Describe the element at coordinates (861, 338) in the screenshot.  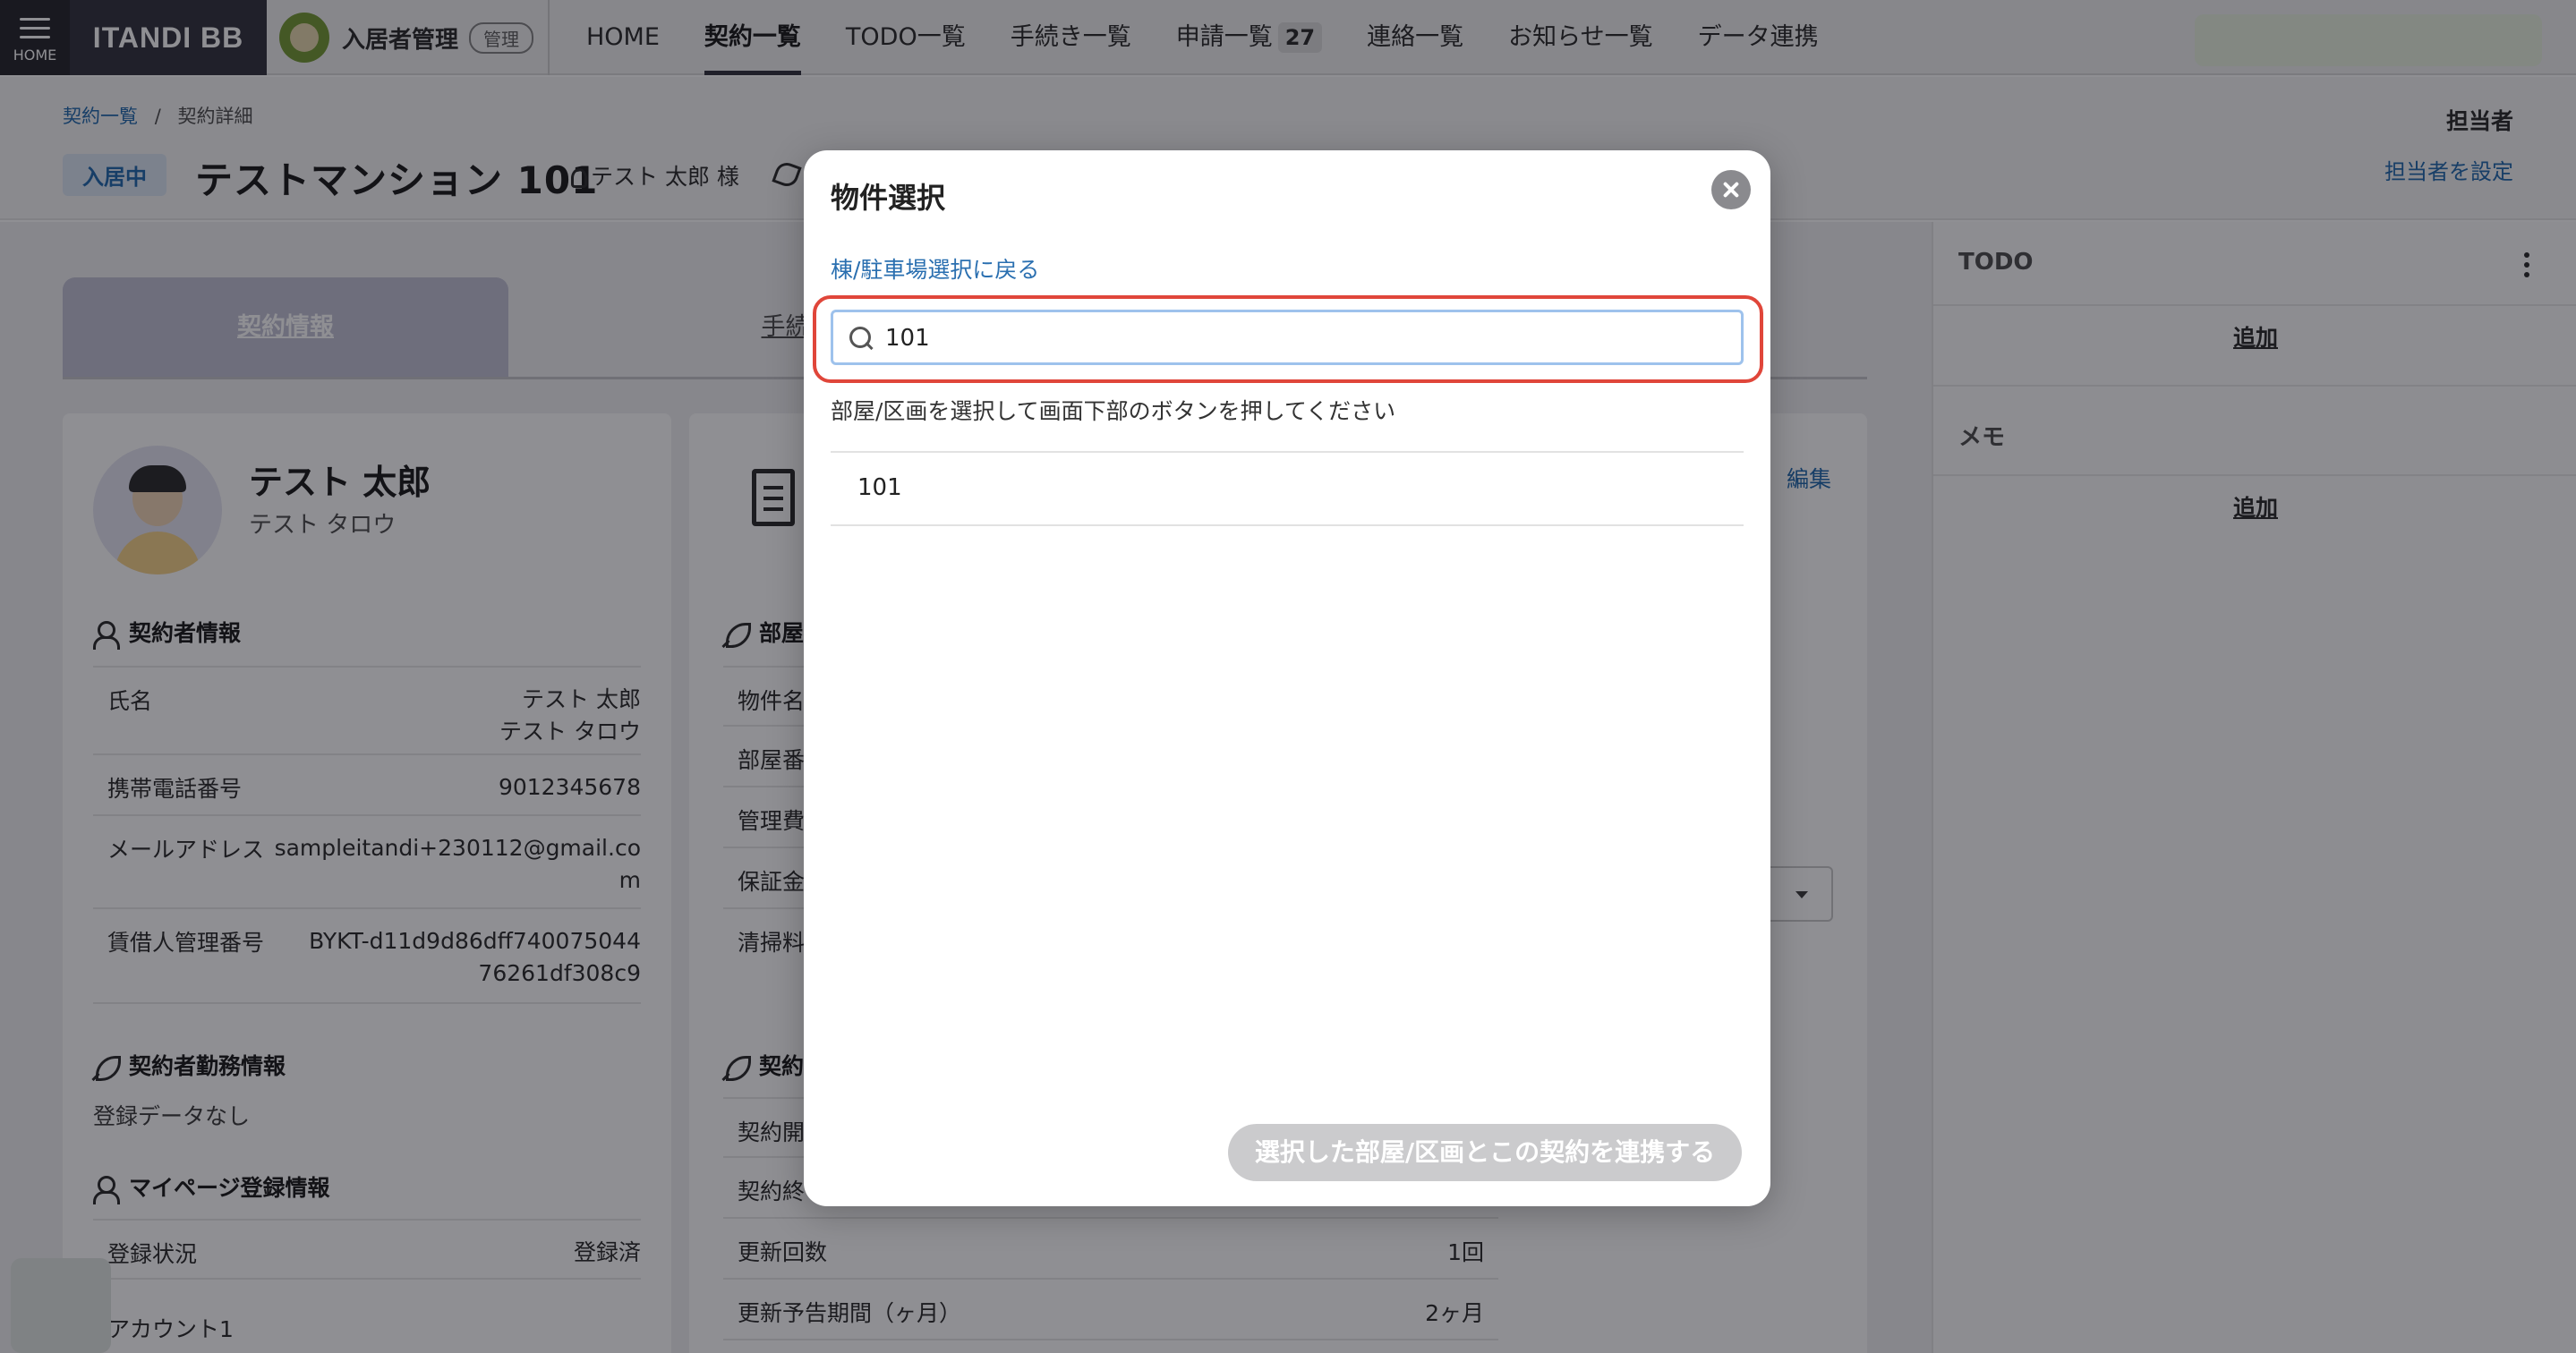
I see `search-icon` at that location.